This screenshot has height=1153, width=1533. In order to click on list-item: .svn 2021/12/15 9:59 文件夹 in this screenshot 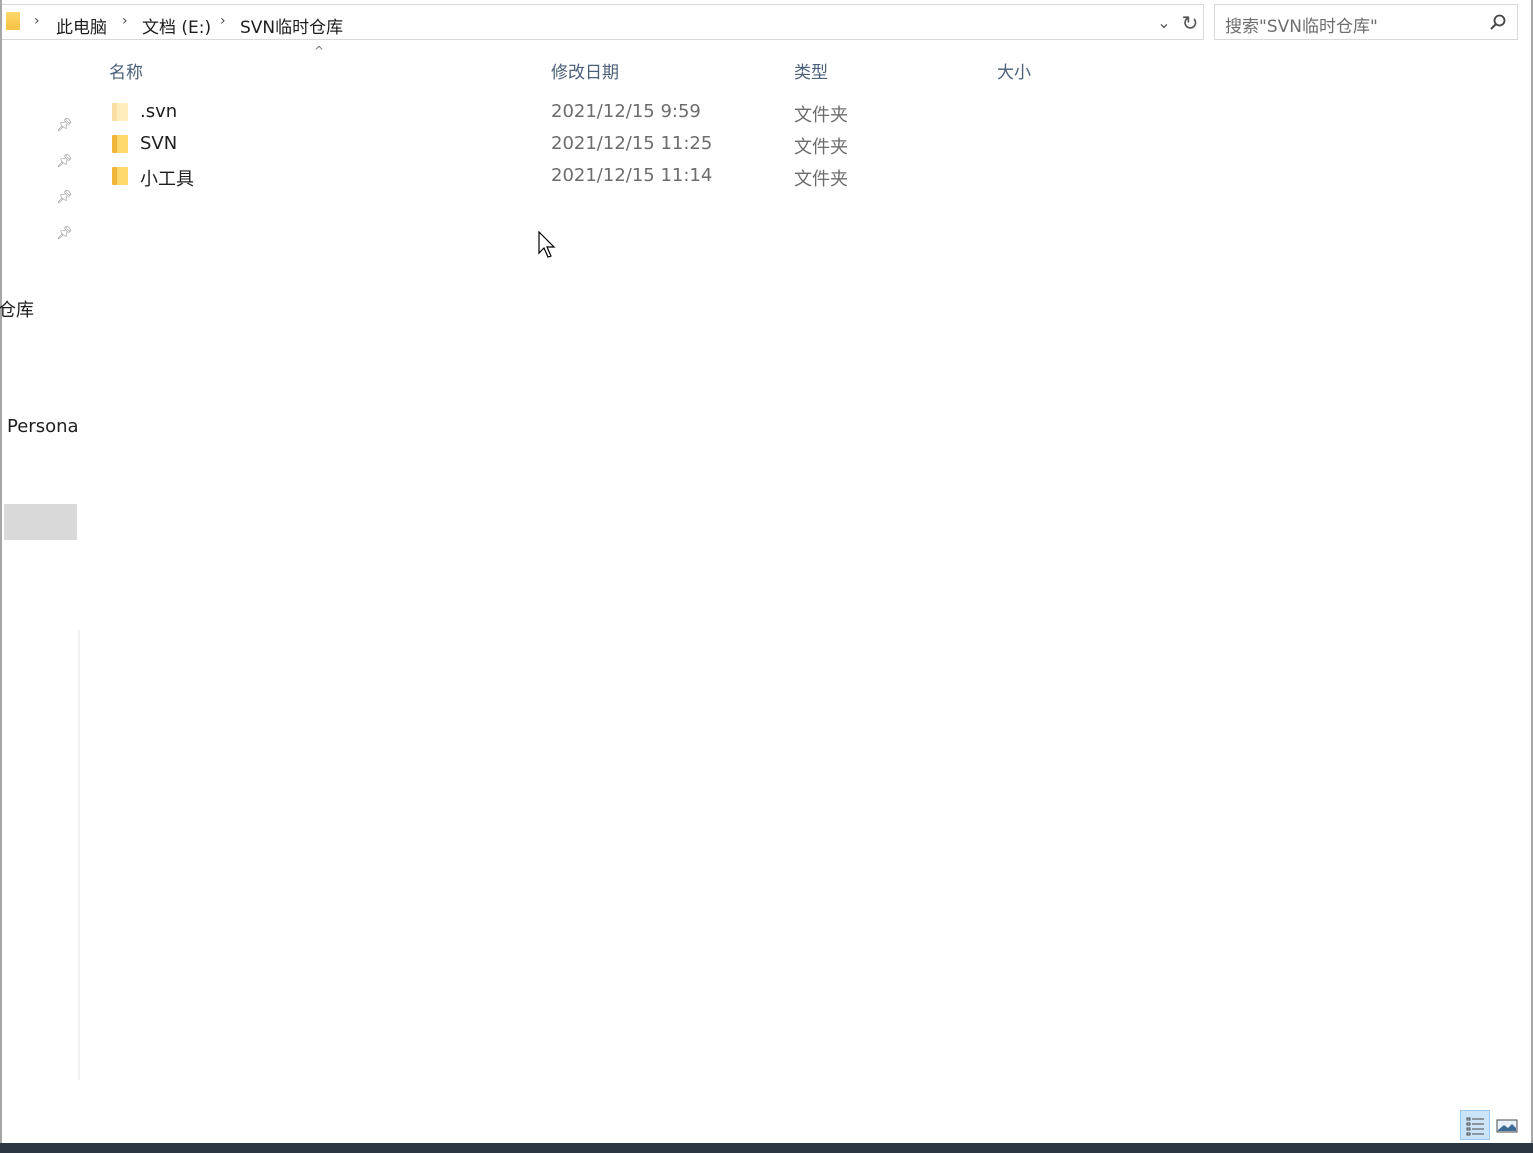, I will do `click(602, 113)`.